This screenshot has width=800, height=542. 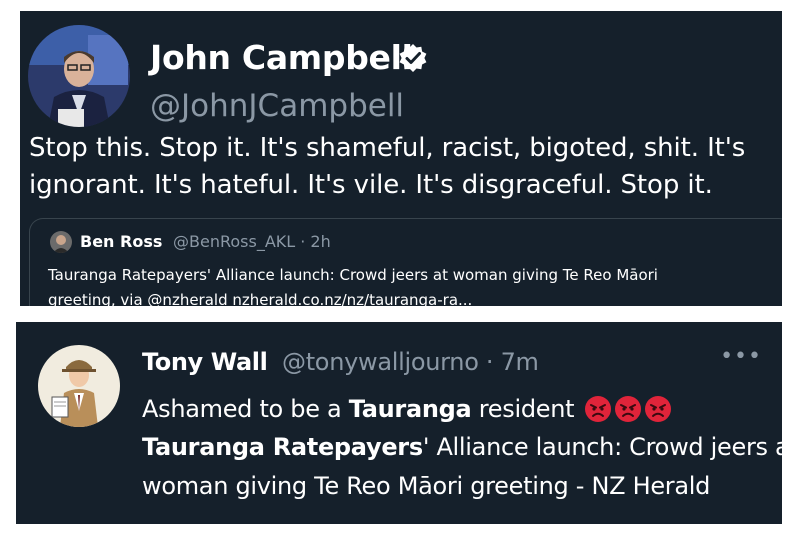 I want to click on quoted-handle-time: @BenRoss_AKL · 2h, so click(x=252, y=241).